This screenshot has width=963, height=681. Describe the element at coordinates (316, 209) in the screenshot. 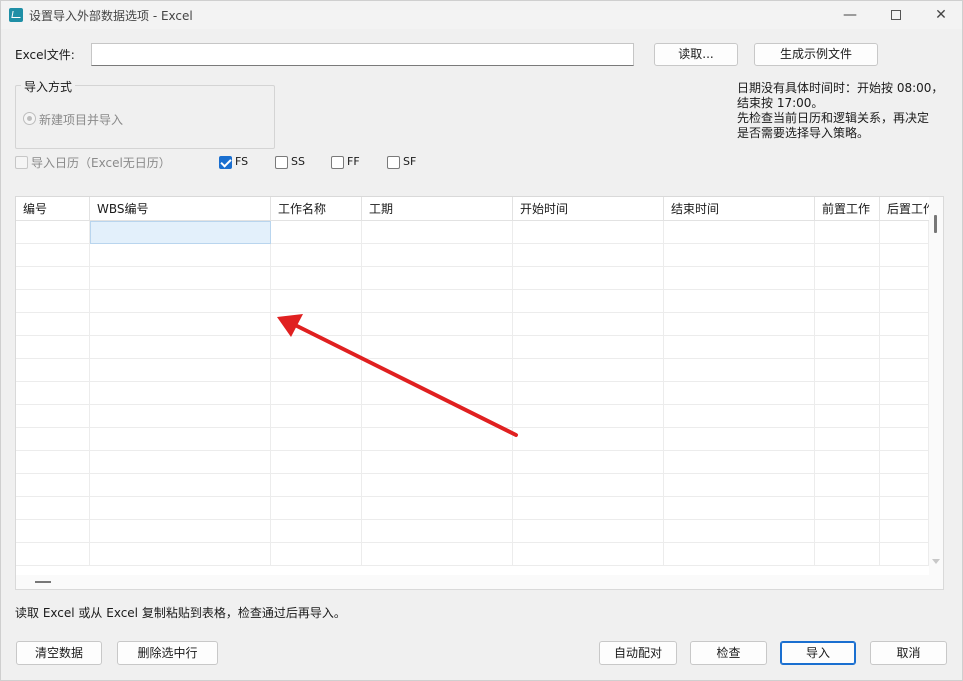

I see `column-header-task-name: 工作名称` at that location.